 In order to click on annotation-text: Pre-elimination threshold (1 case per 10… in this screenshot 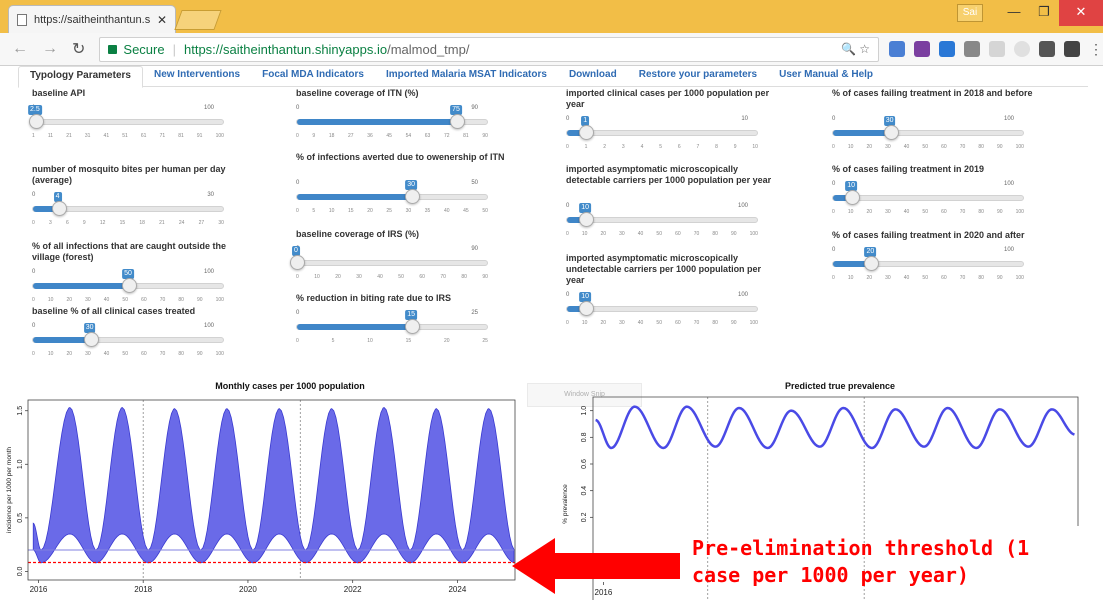, I will do `click(861, 561)`.